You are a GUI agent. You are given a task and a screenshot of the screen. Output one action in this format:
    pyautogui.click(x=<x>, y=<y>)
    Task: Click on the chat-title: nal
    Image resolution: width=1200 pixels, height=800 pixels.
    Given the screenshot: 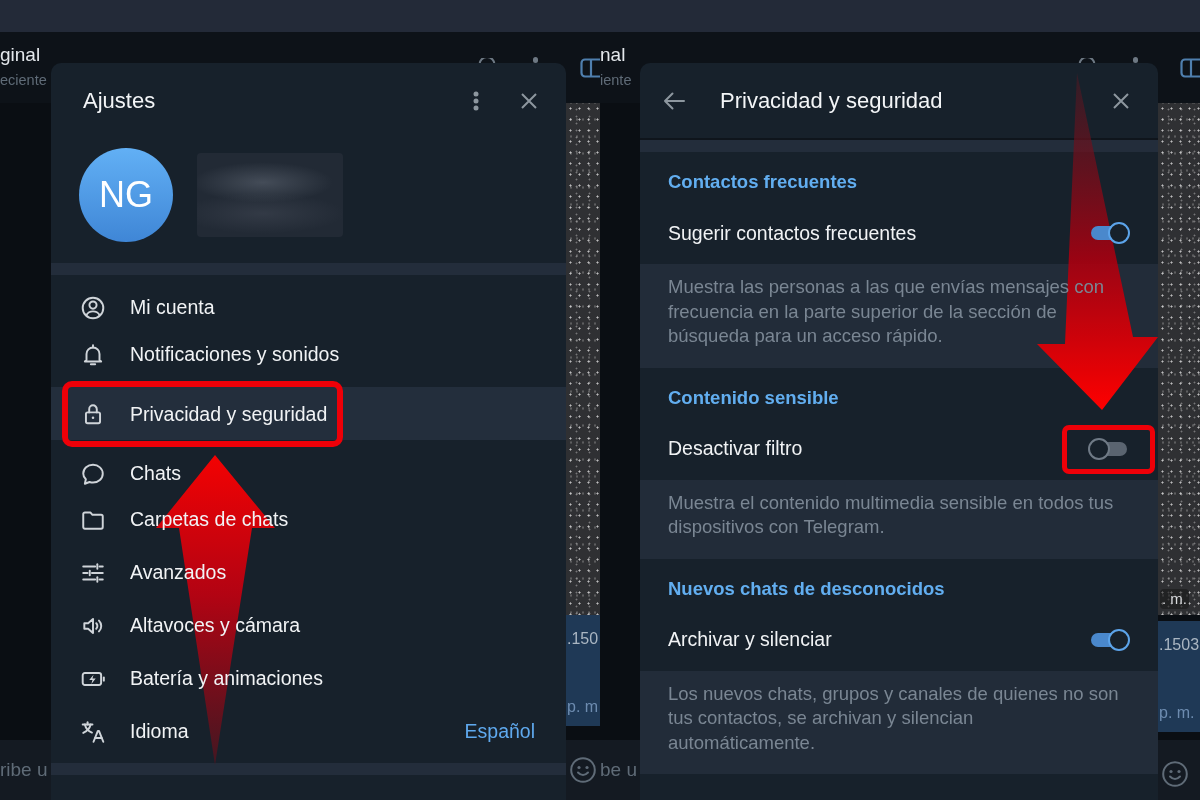 What is the action you would take?
    pyautogui.click(x=613, y=55)
    